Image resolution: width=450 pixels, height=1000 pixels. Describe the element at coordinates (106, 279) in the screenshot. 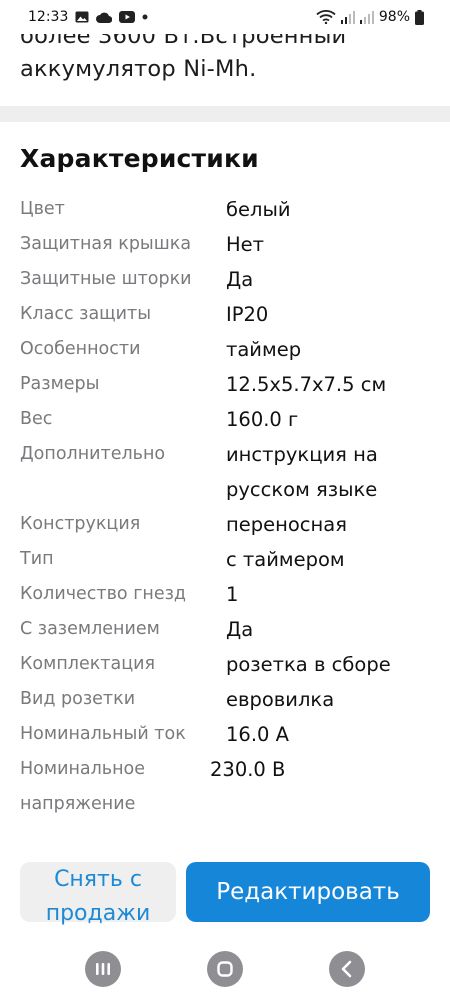

I see `spec-key: Защитные шторки` at that location.